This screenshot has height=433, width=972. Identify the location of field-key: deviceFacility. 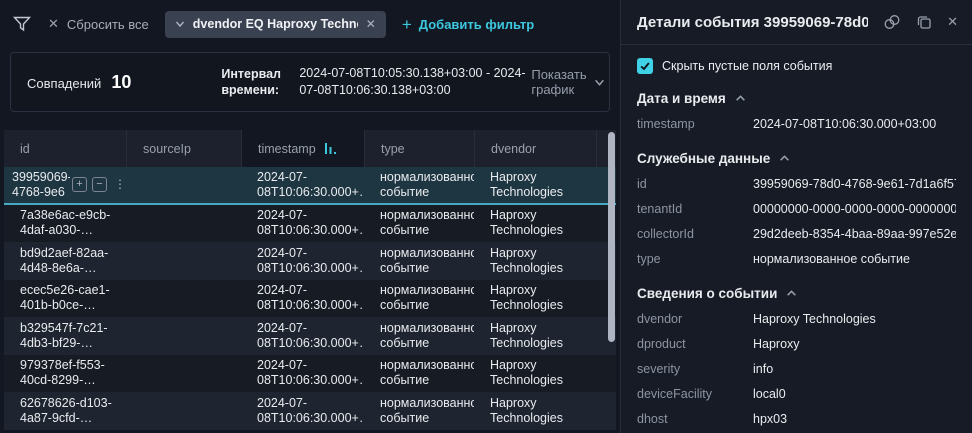
(675, 393).